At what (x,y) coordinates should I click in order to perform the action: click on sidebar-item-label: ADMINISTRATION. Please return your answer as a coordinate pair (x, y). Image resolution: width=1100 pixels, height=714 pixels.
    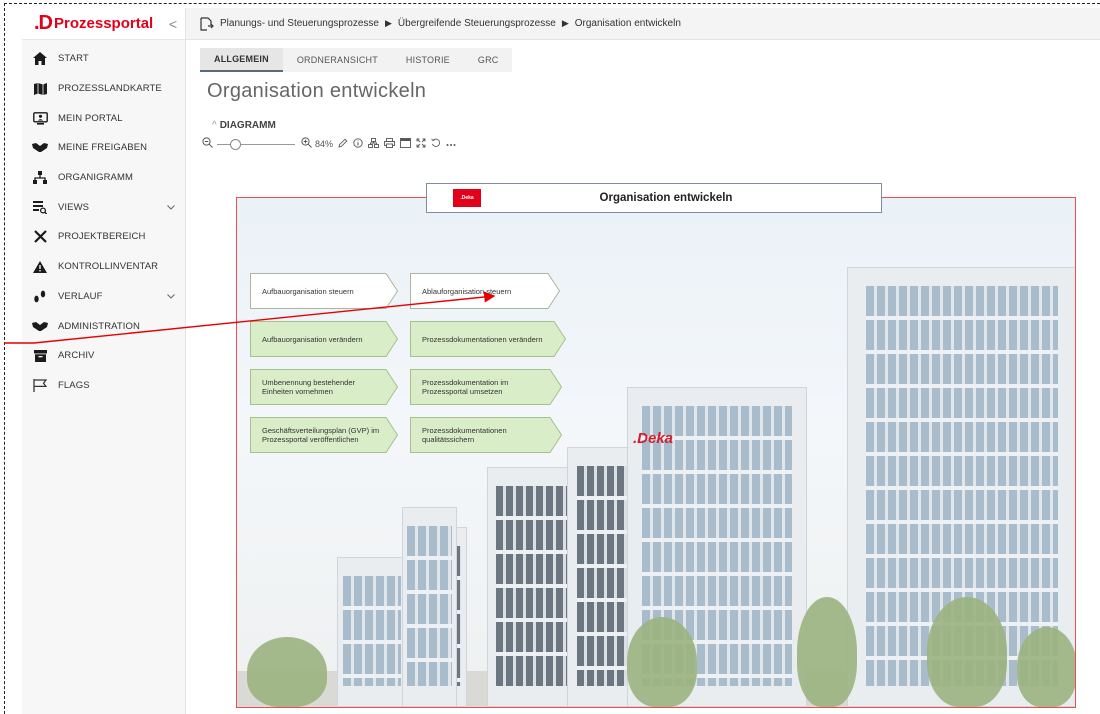
    Looking at the image, I should click on (99, 326).